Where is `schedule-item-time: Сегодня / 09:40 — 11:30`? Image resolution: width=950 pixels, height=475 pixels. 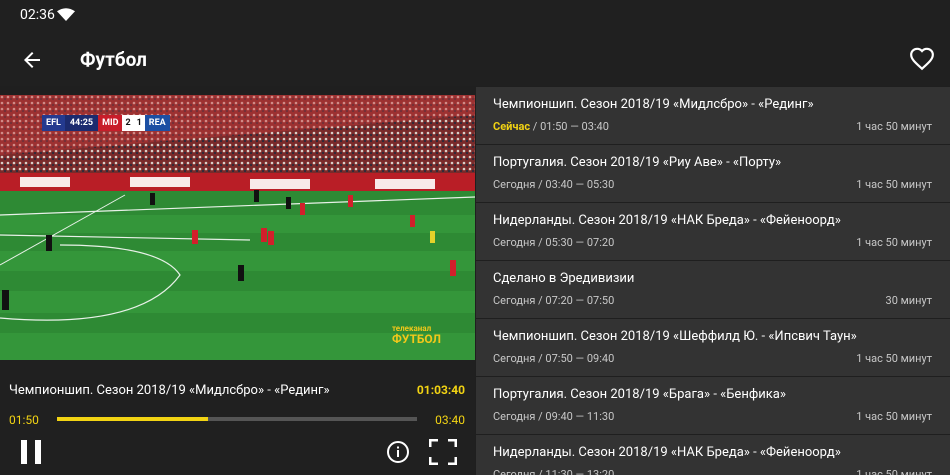 schedule-item-time: Сегодня / 09:40 — 11:30 is located at coordinates (553, 416).